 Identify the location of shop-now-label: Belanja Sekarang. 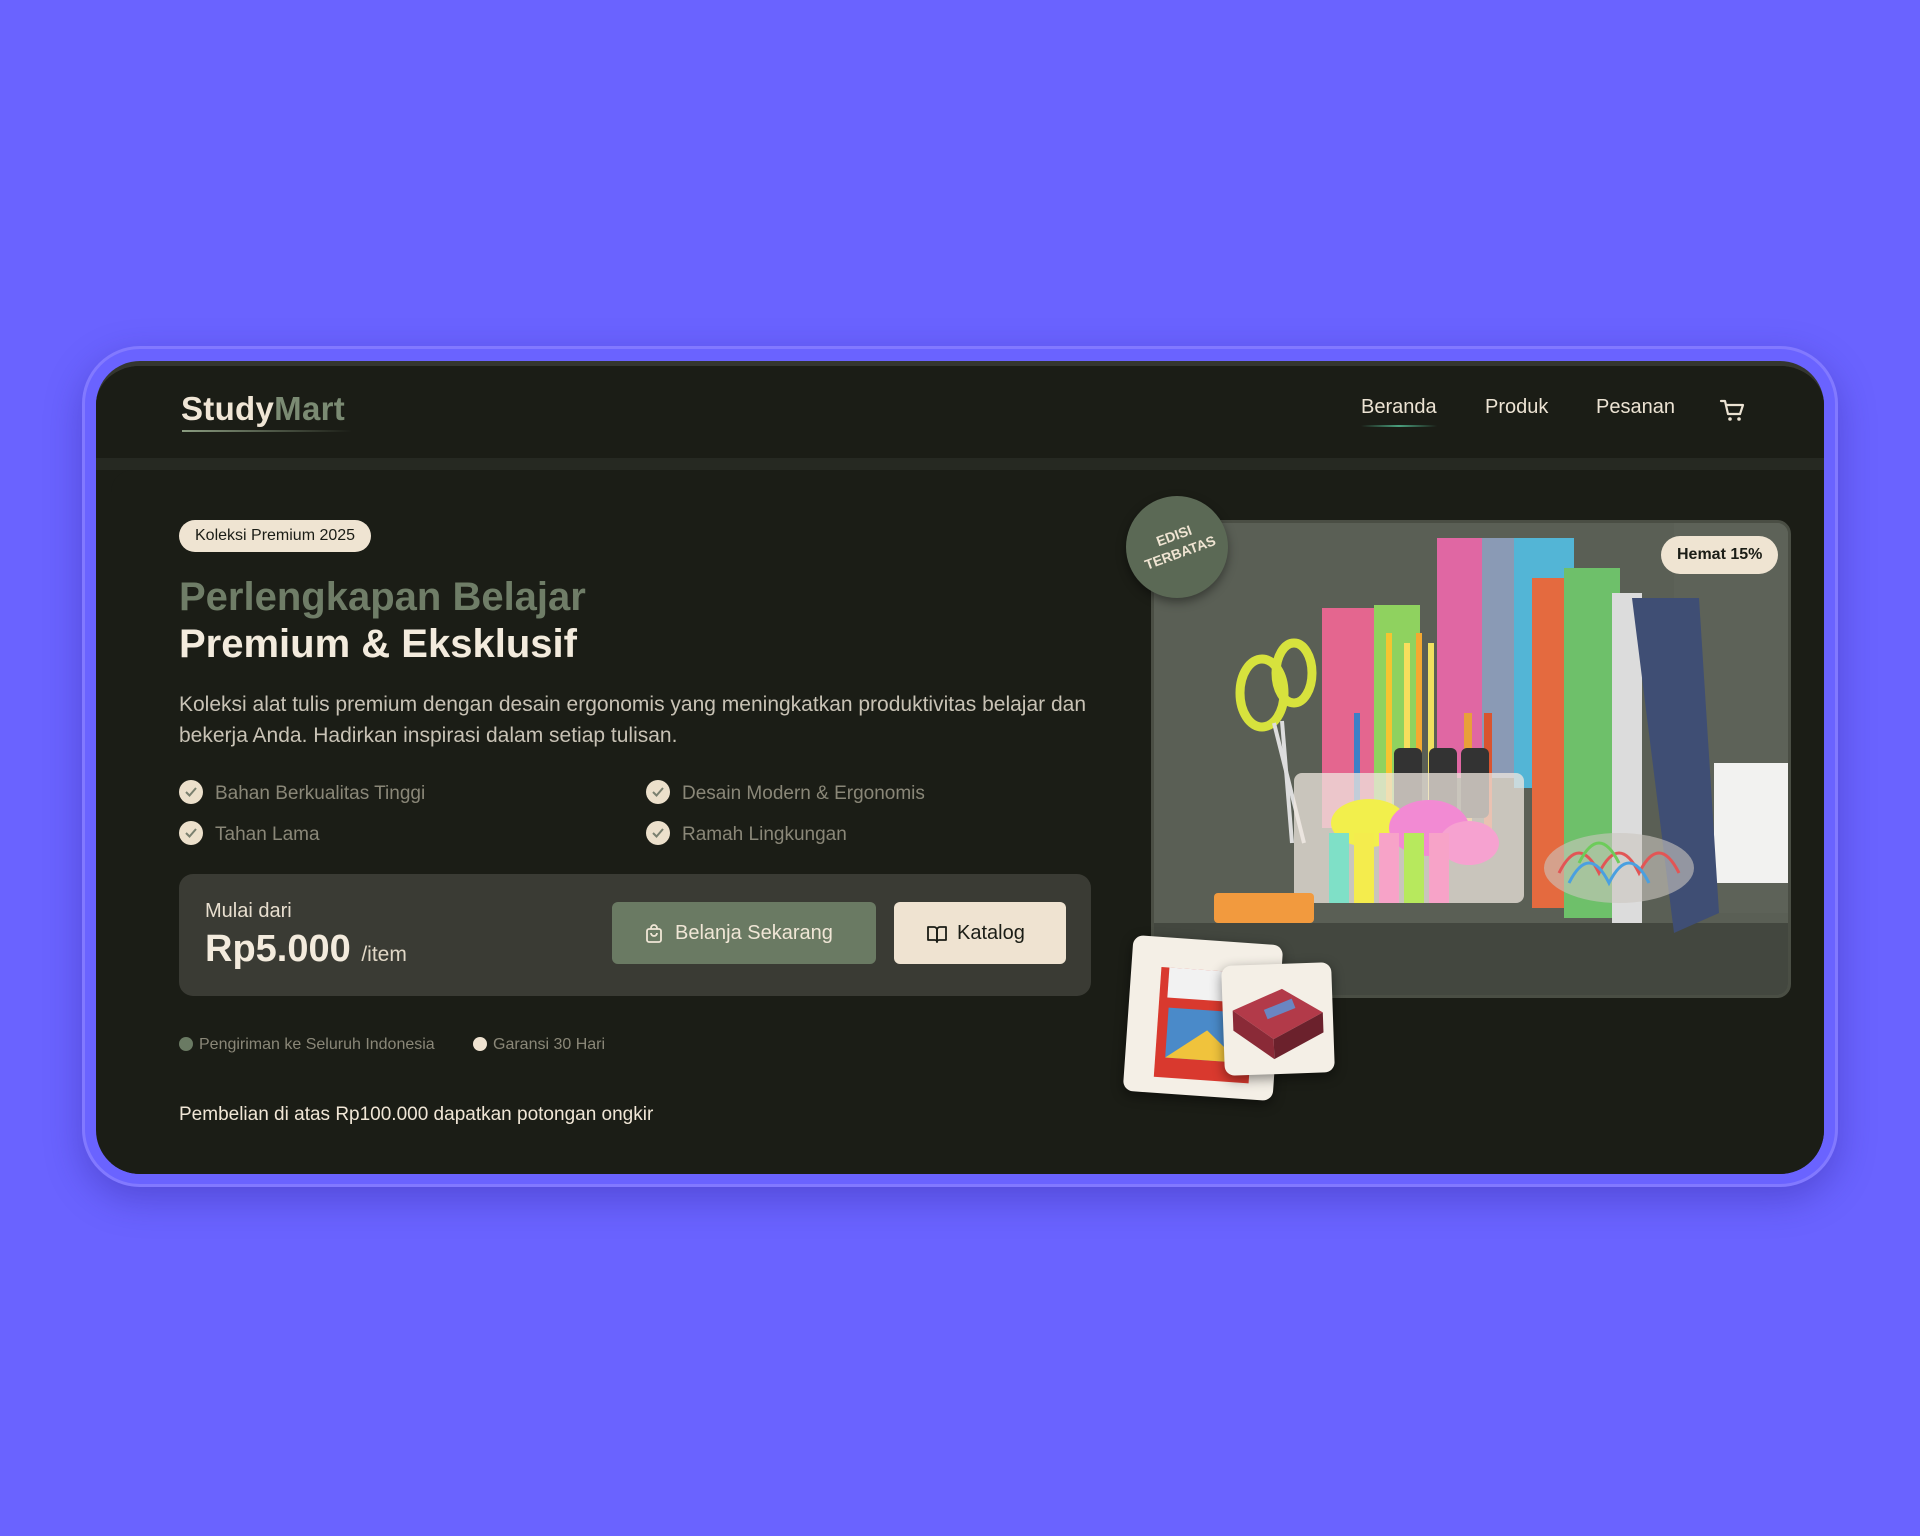
(754, 933).